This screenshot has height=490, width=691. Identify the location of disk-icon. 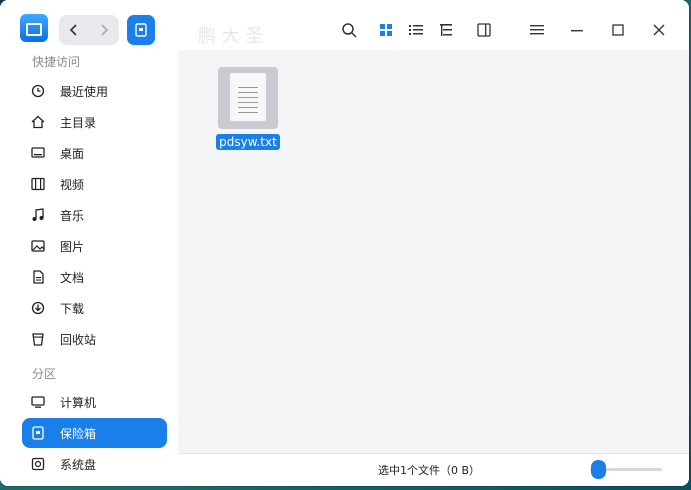
(38, 464).